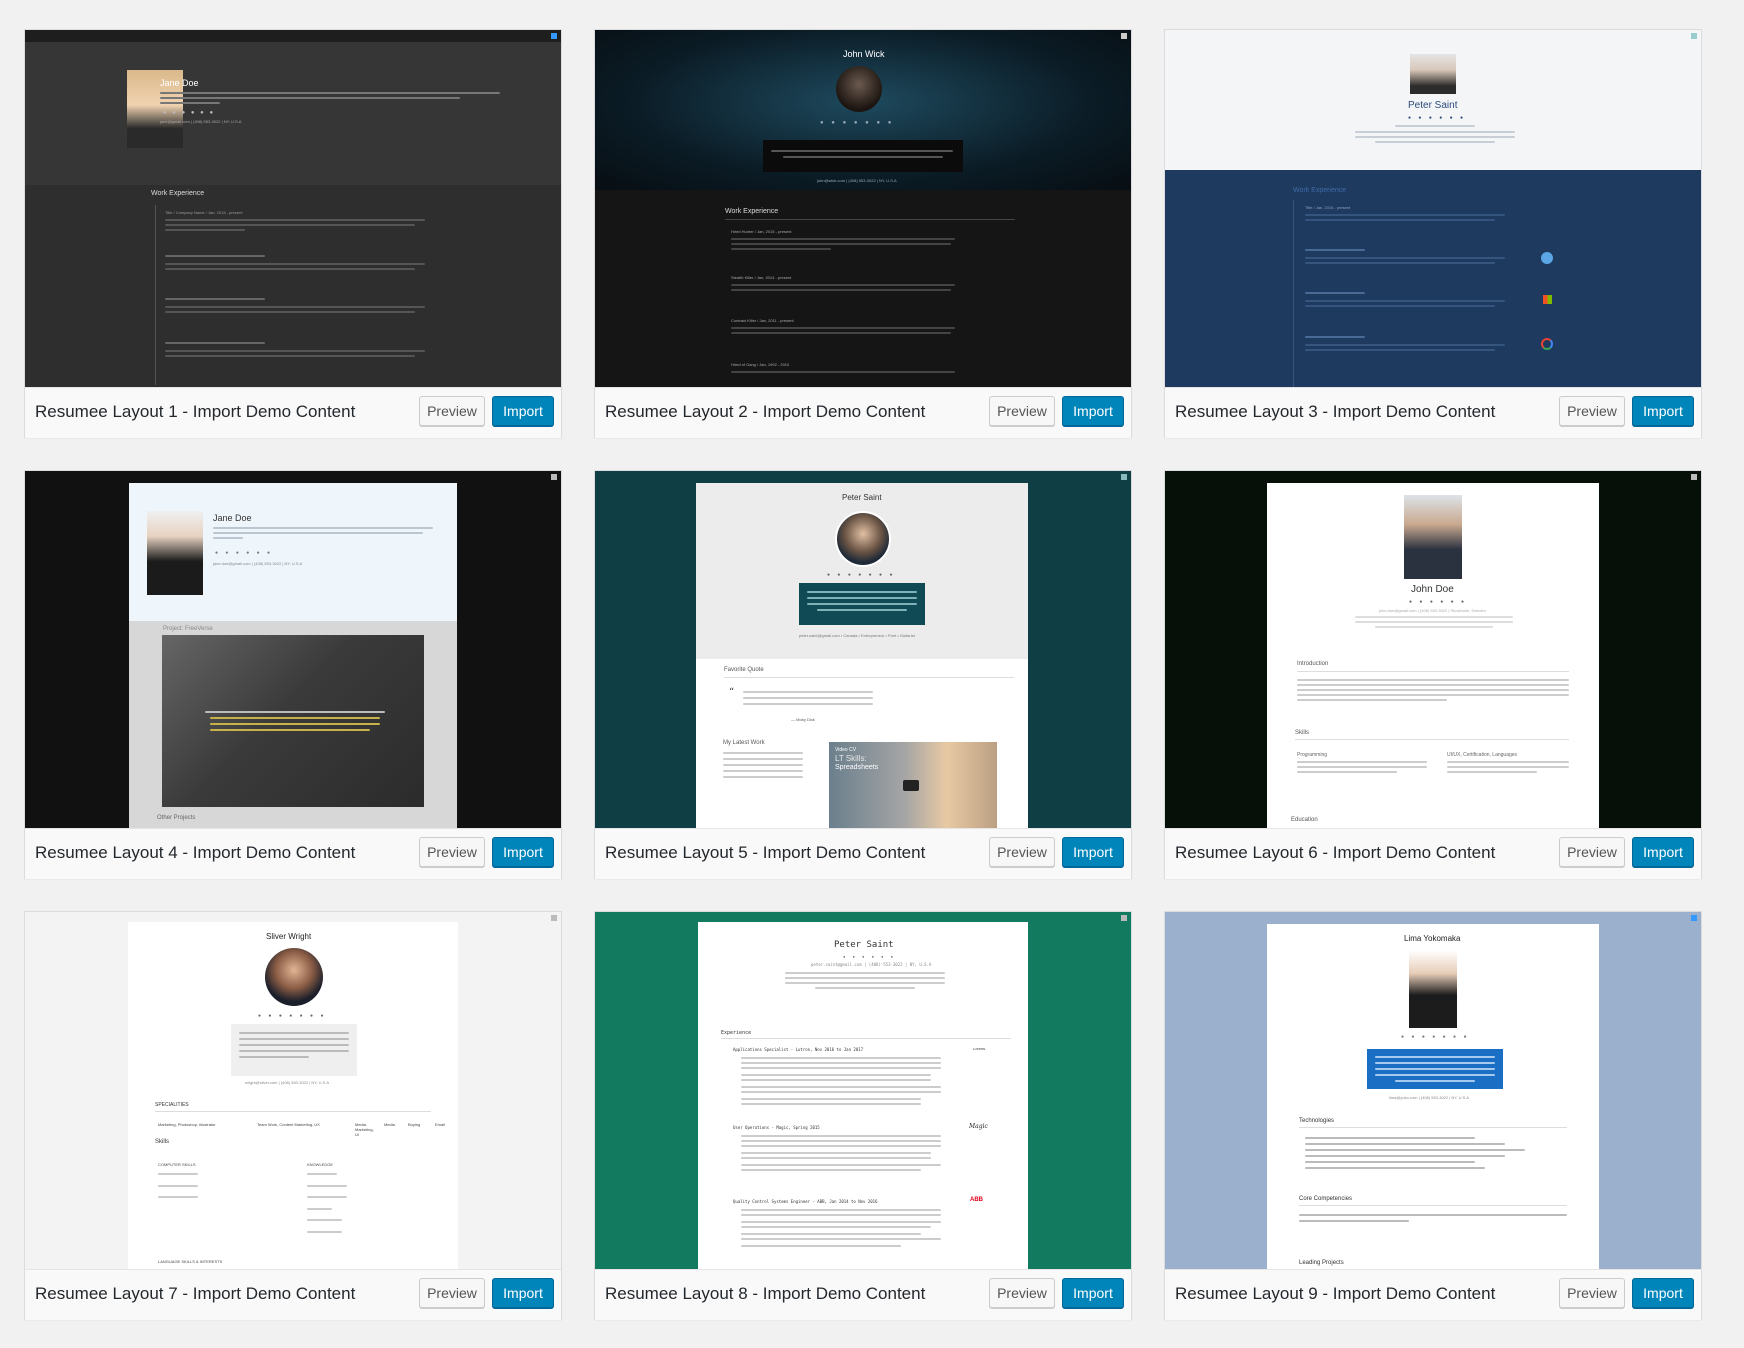  What do you see at coordinates (851, 758) in the screenshot?
I see `video-title-line-2: LT Skills:` at bounding box center [851, 758].